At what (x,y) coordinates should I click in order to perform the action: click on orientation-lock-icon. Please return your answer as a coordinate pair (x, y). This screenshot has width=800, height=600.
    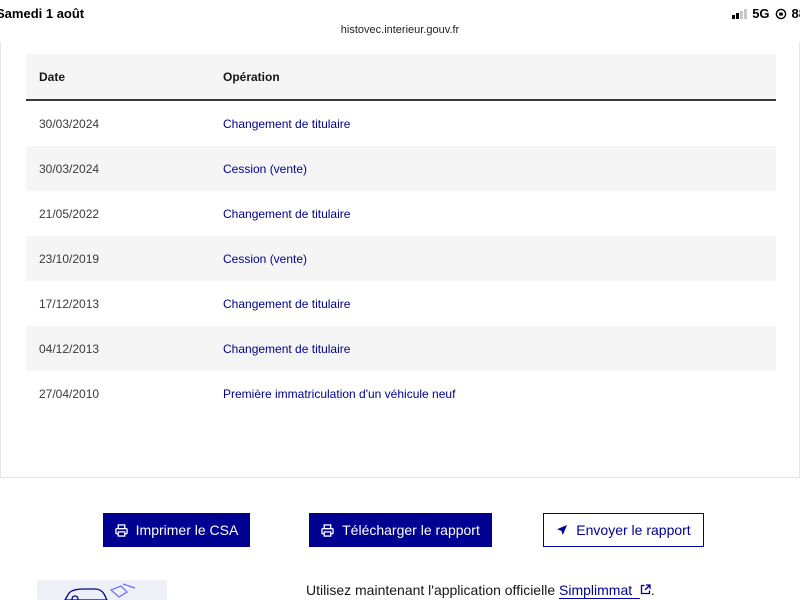
    Looking at the image, I should click on (780, 13).